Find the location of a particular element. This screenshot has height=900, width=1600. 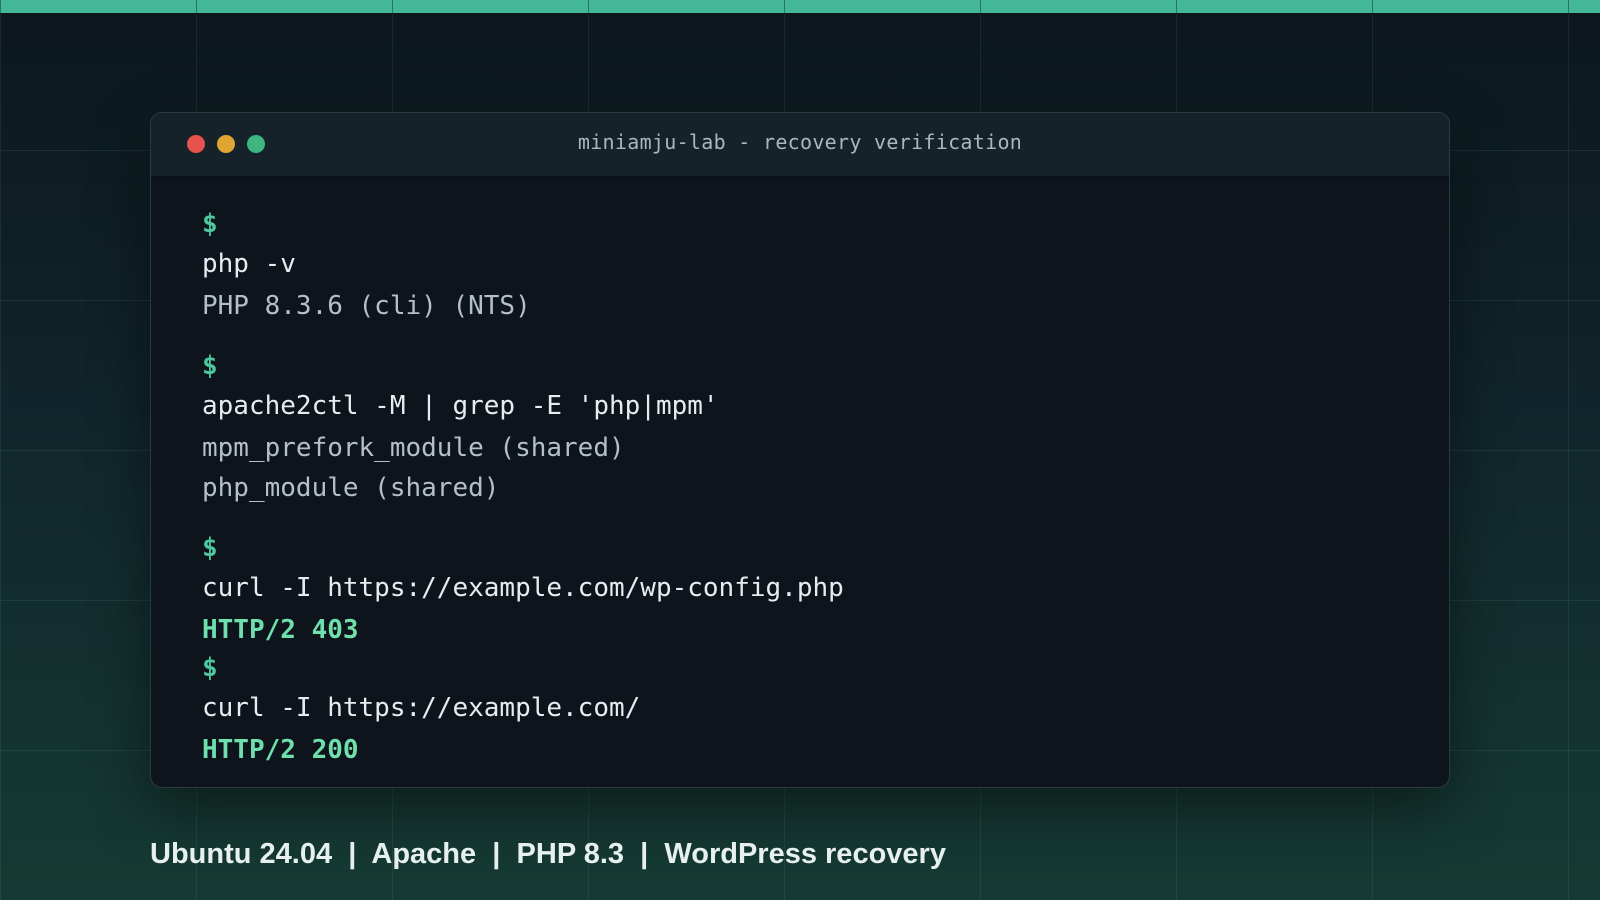

window-titlebar: miniamju-lab - recovery verification is located at coordinates (800, 145).